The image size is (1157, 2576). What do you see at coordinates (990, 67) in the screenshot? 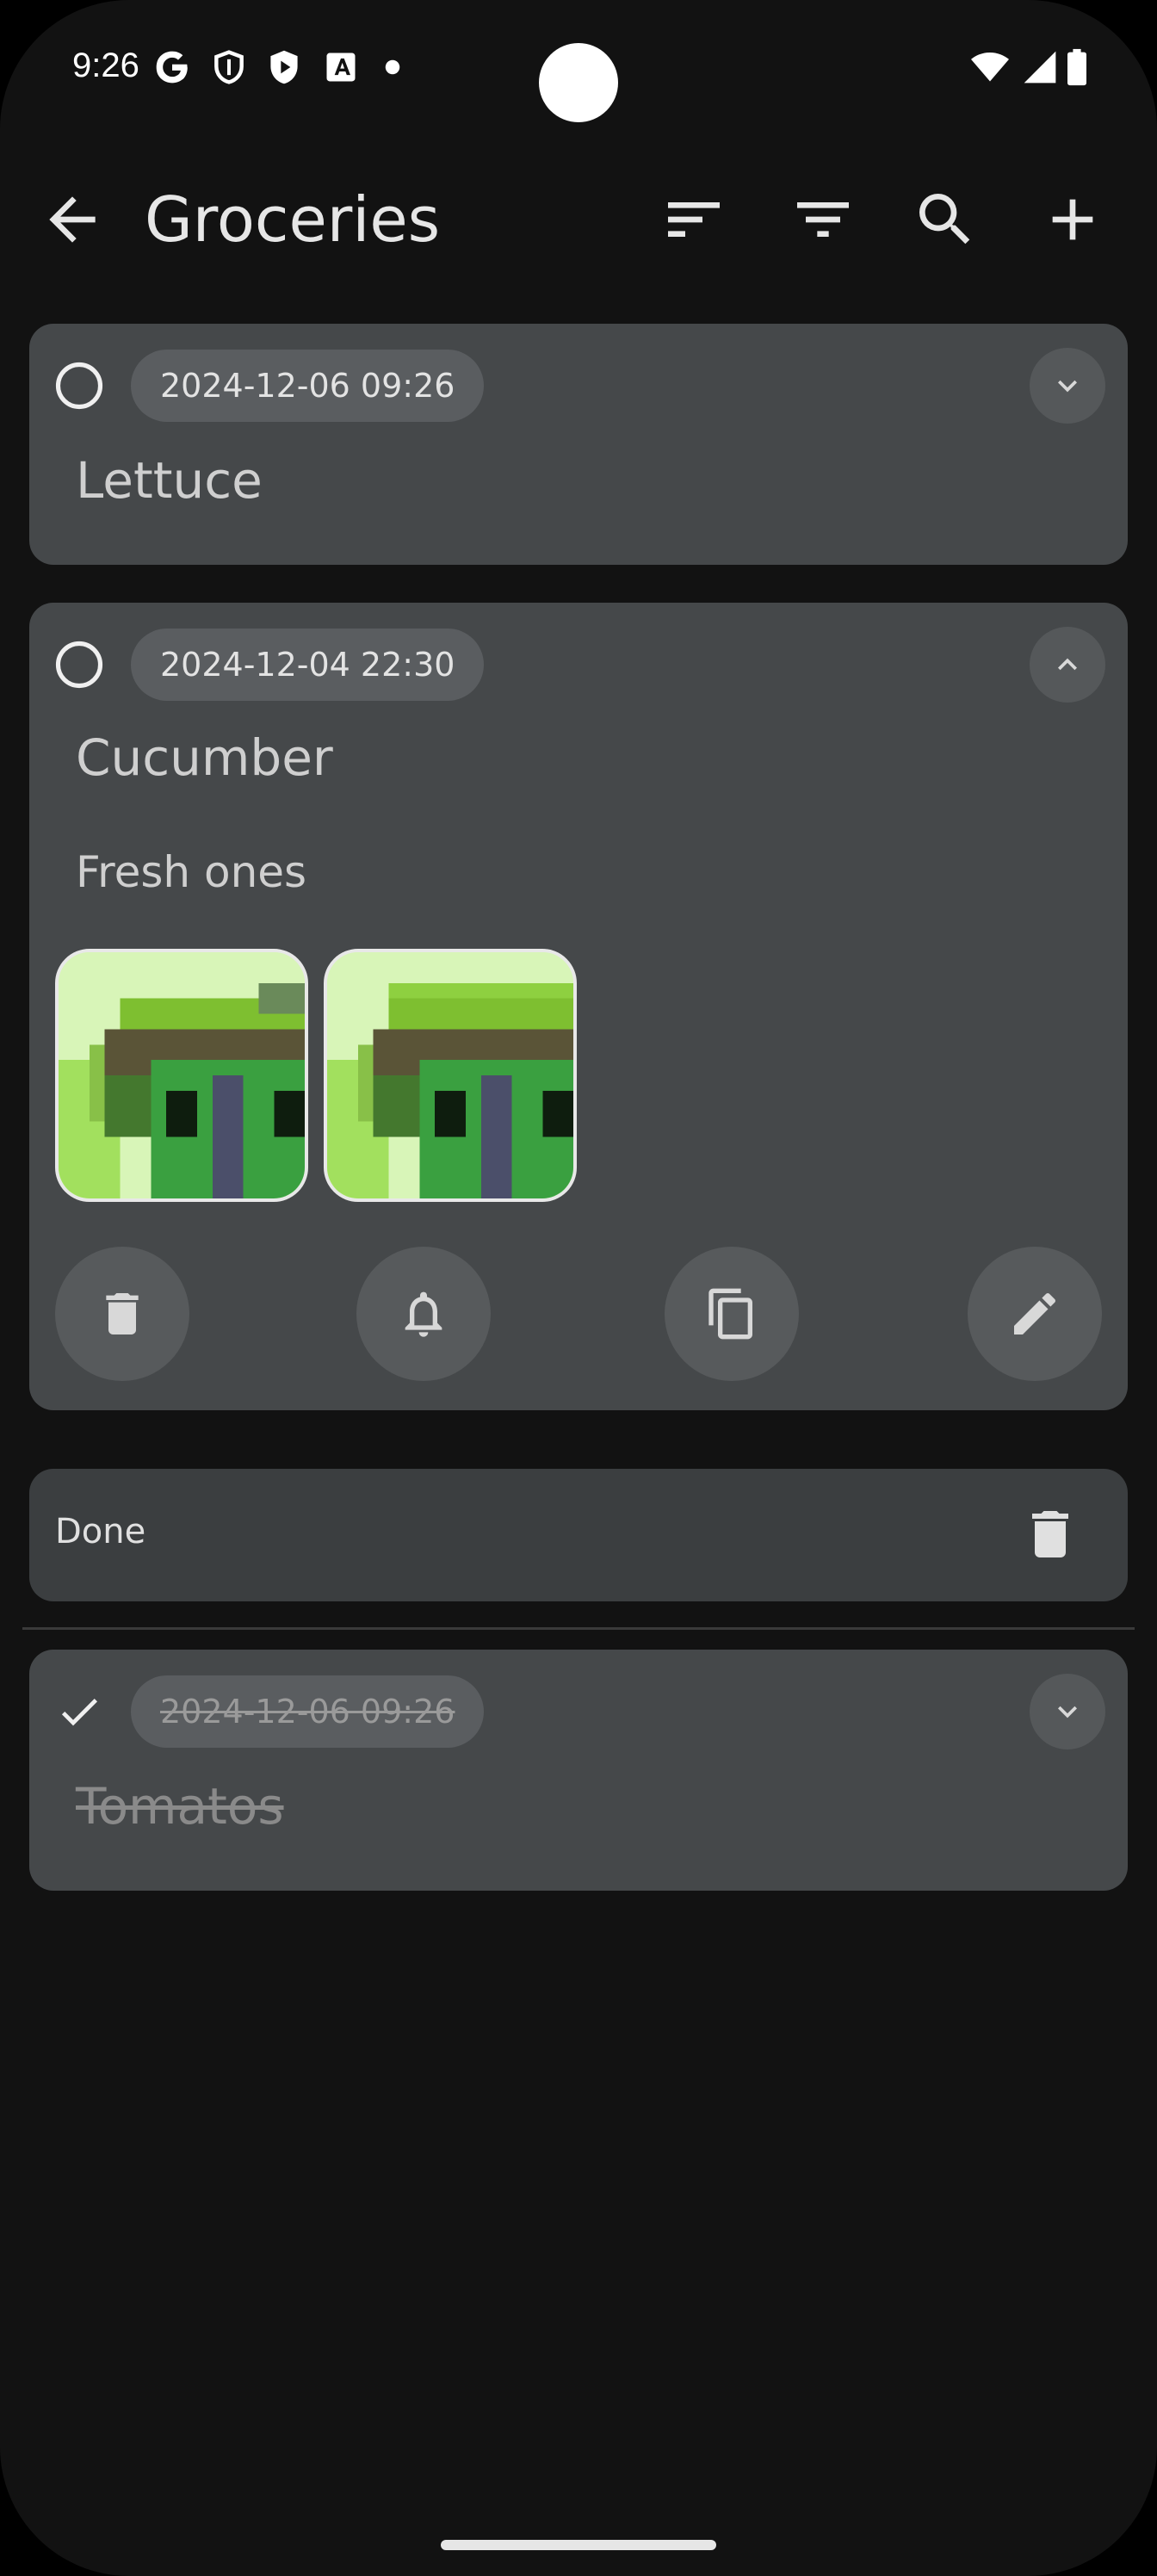
I see `wifi-icon` at bounding box center [990, 67].